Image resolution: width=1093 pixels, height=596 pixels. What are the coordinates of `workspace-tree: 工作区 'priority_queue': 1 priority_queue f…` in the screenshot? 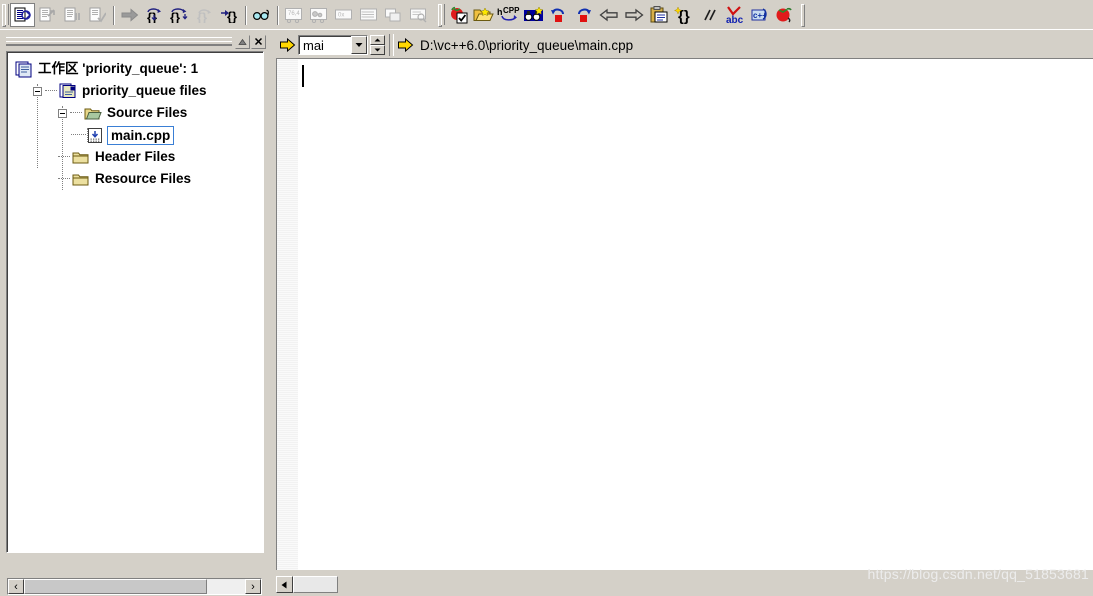 It's located at (135, 121).